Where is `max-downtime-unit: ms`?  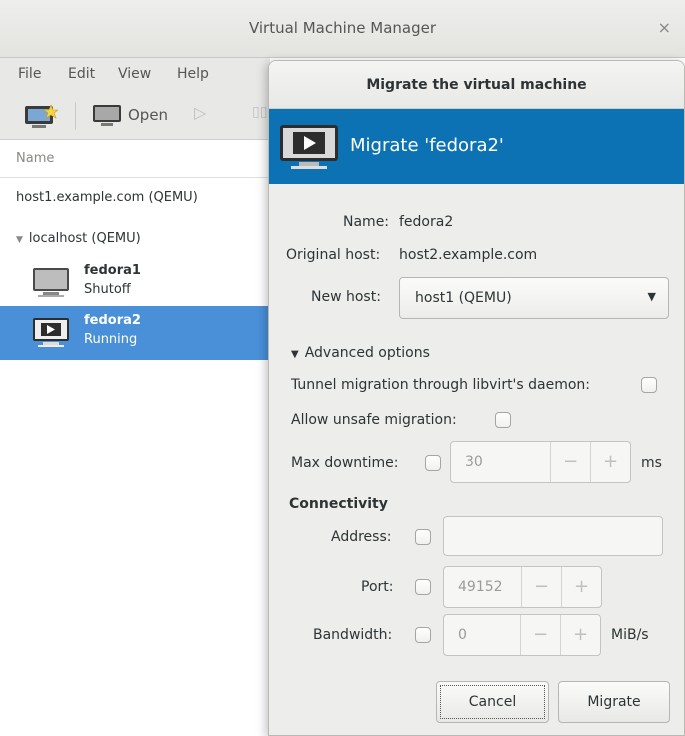 max-downtime-unit: ms is located at coordinates (651, 463).